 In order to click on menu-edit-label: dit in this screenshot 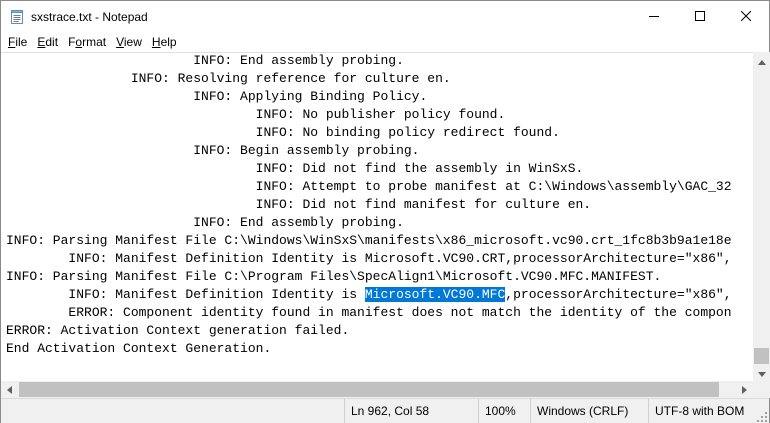, I will do `click(52, 42)`.